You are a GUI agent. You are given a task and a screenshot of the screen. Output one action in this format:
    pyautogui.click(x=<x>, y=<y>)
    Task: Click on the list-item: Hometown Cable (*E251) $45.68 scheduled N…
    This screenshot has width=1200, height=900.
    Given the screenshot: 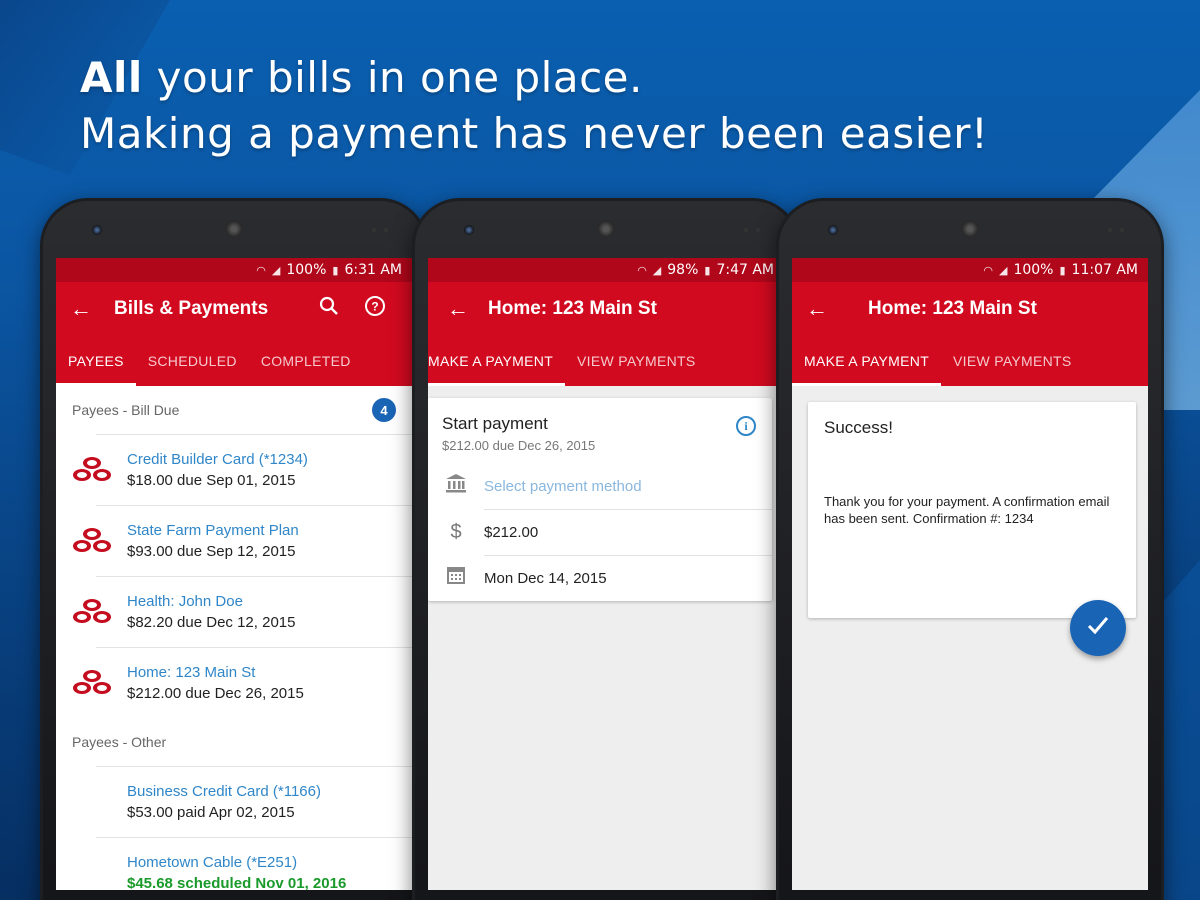 What is the action you would take?
    pyautogui.click(x=234, y=863)
    